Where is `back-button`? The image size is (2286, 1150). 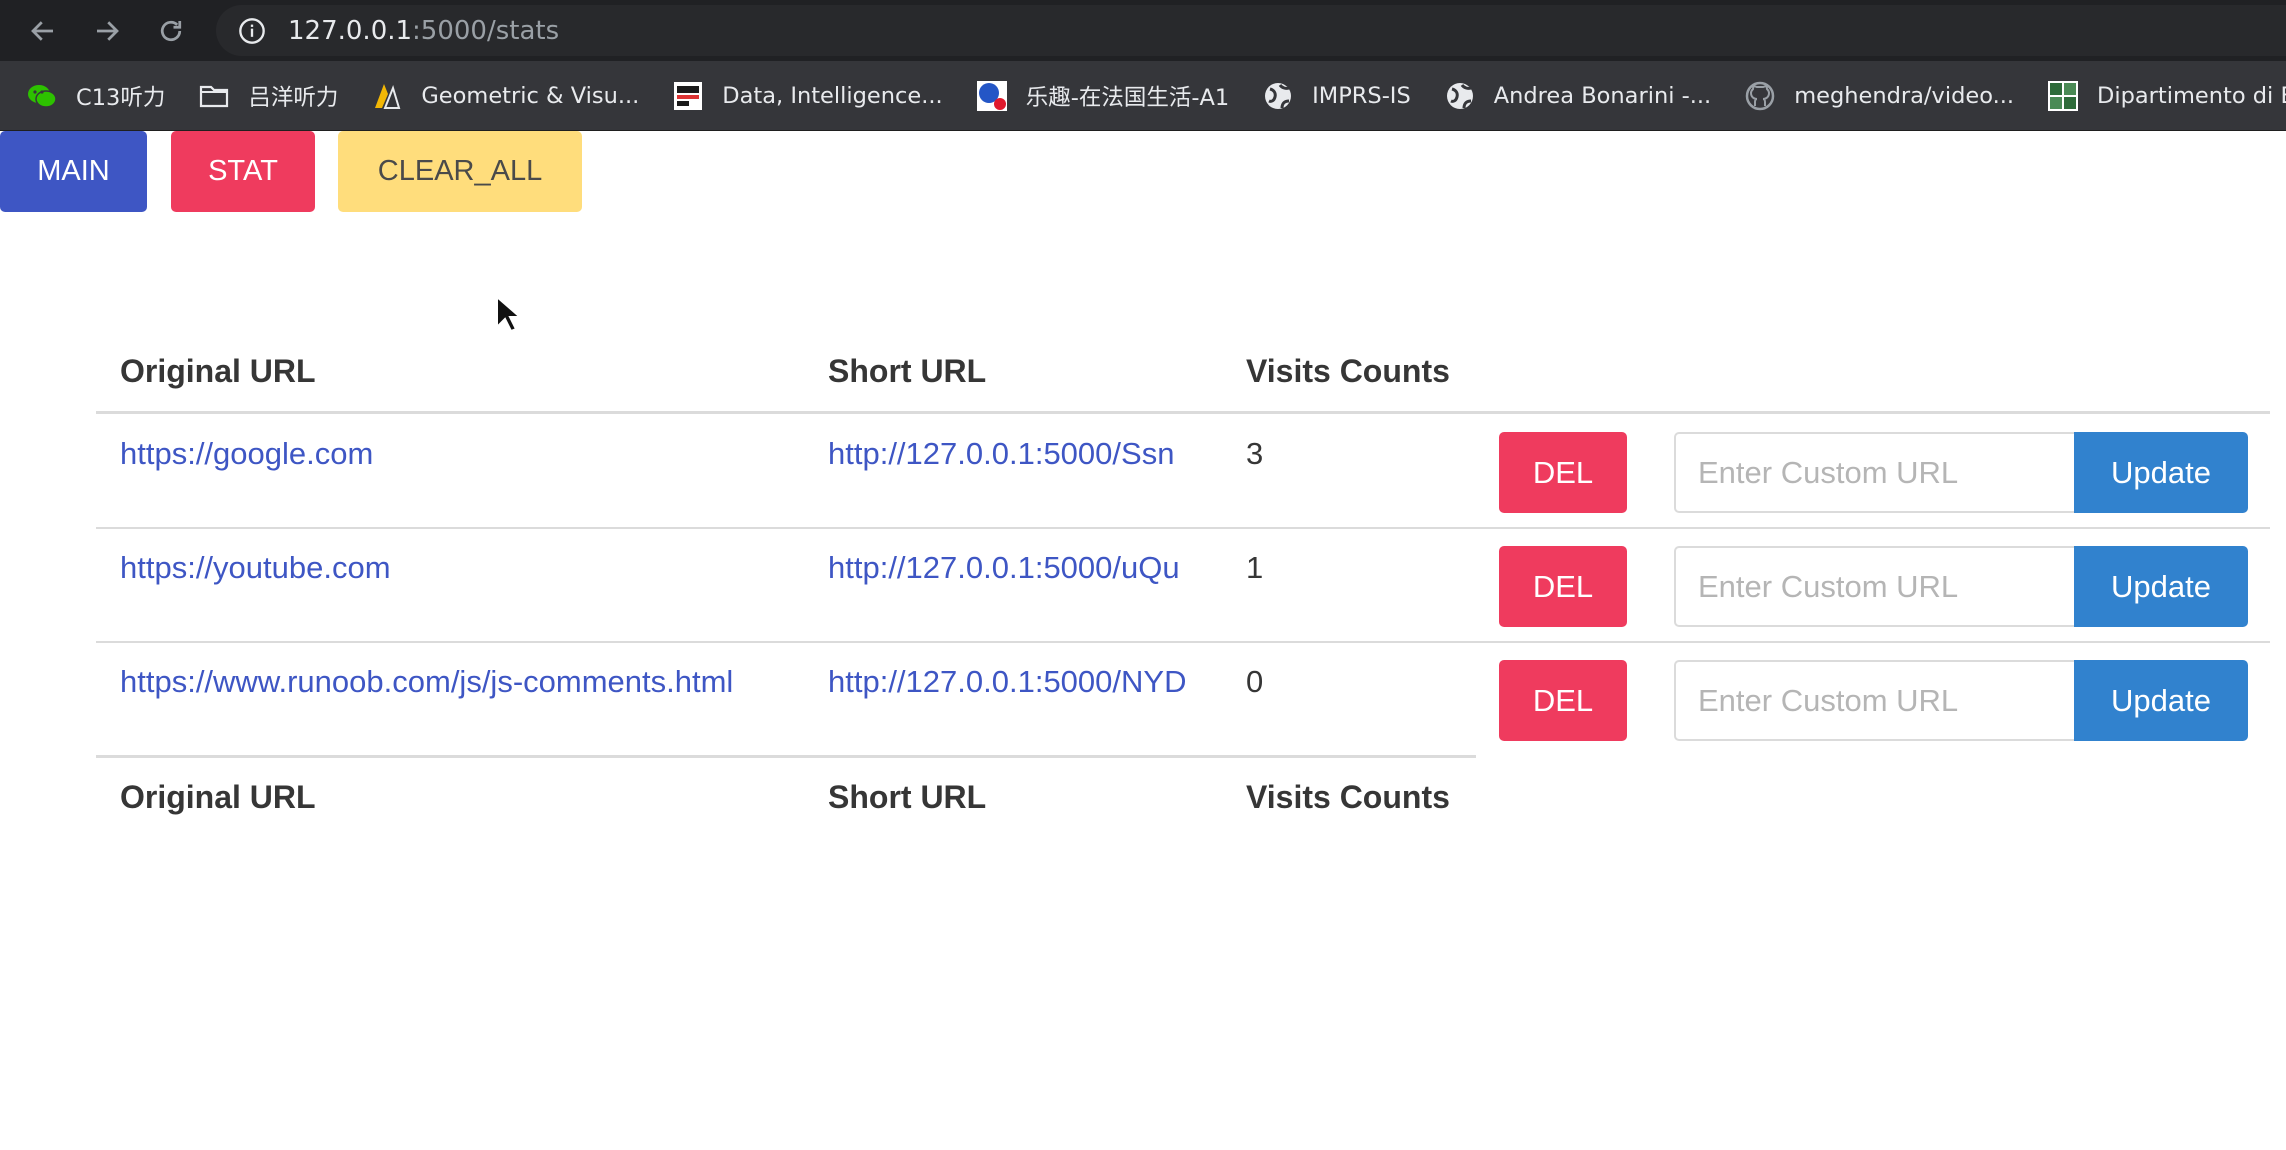 back-button is located at coordinates (43, 30).